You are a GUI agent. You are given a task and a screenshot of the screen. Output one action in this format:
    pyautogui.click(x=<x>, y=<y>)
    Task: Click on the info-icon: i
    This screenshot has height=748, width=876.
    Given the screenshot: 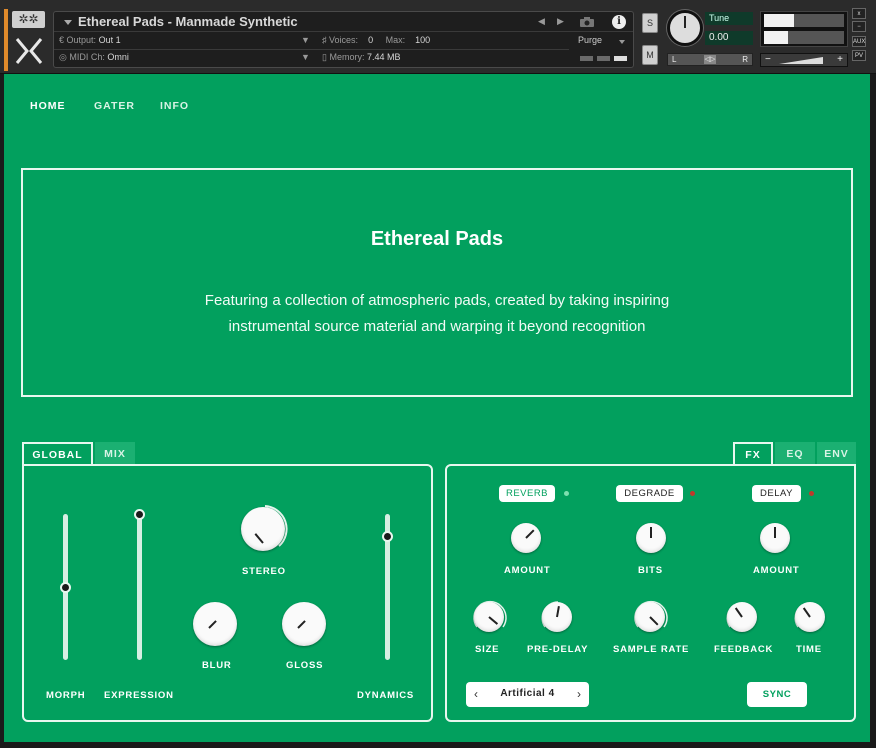 What is the action you would take?
    pyautogui.click(x=619, y=22)
    